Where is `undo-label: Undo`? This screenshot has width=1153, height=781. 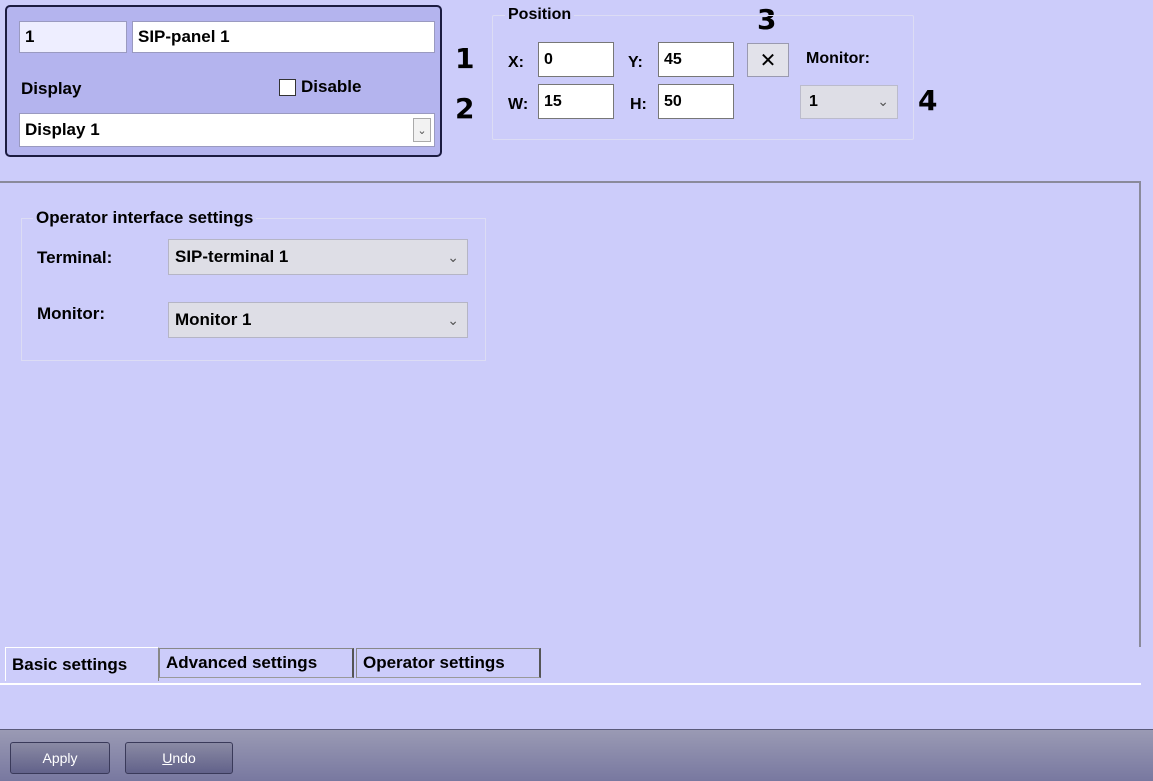
undo-label: Undo is located at coordinates (179, 758).